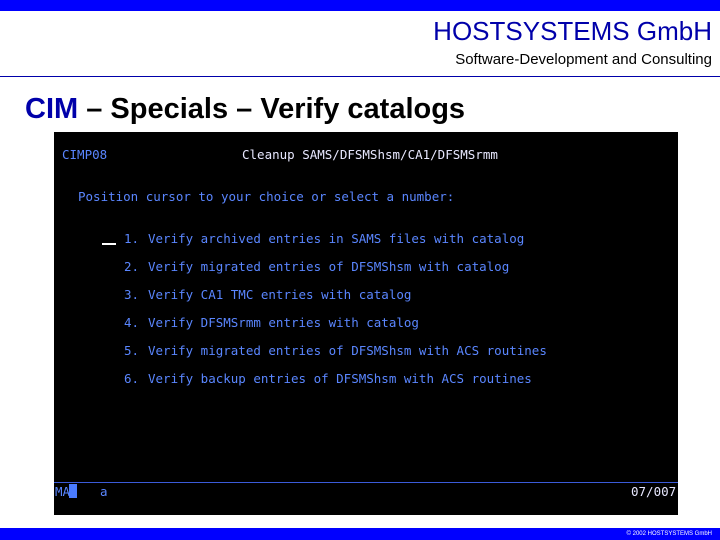 The height and width of the screenshot is (540, 720). What do you see at coordinates (583, 59) in the screenshot?
I see `company-subtitle: Software-Development and Consulting` at bounding box center [583, 59].